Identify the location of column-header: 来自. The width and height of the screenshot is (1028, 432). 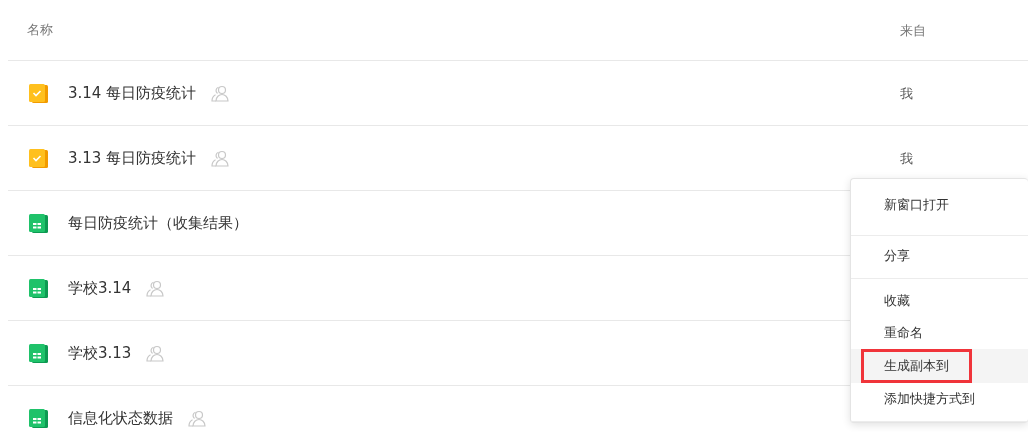
(913, 30).